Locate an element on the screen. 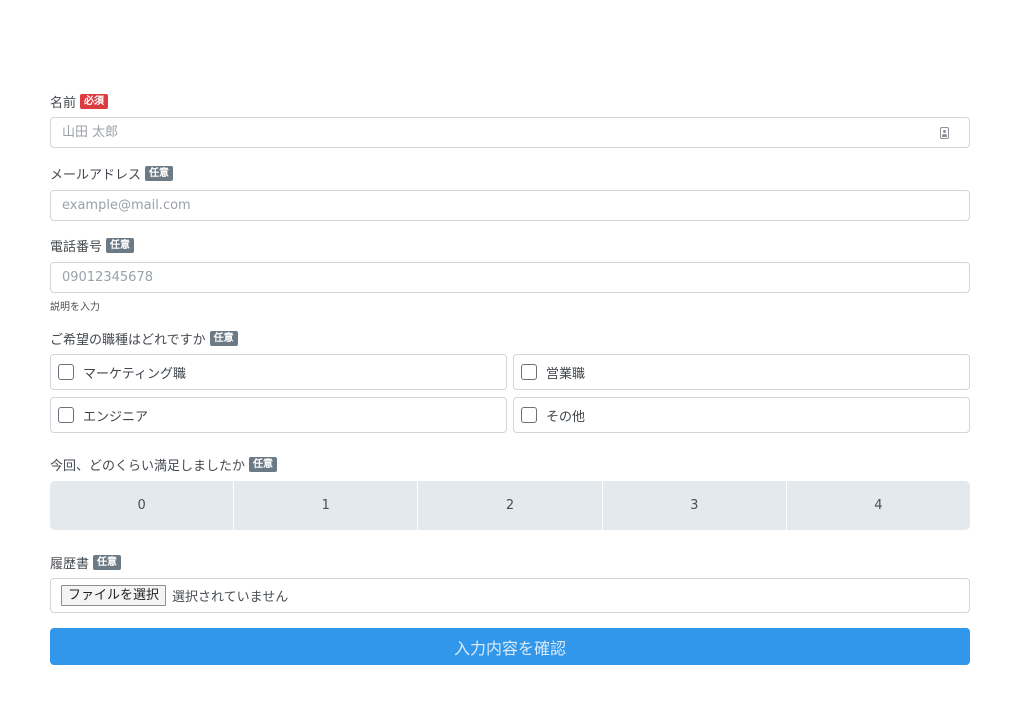 The image size is (1024, 719). resume-label-row: 履歴書 任意 is located at coordinates (86, 562).